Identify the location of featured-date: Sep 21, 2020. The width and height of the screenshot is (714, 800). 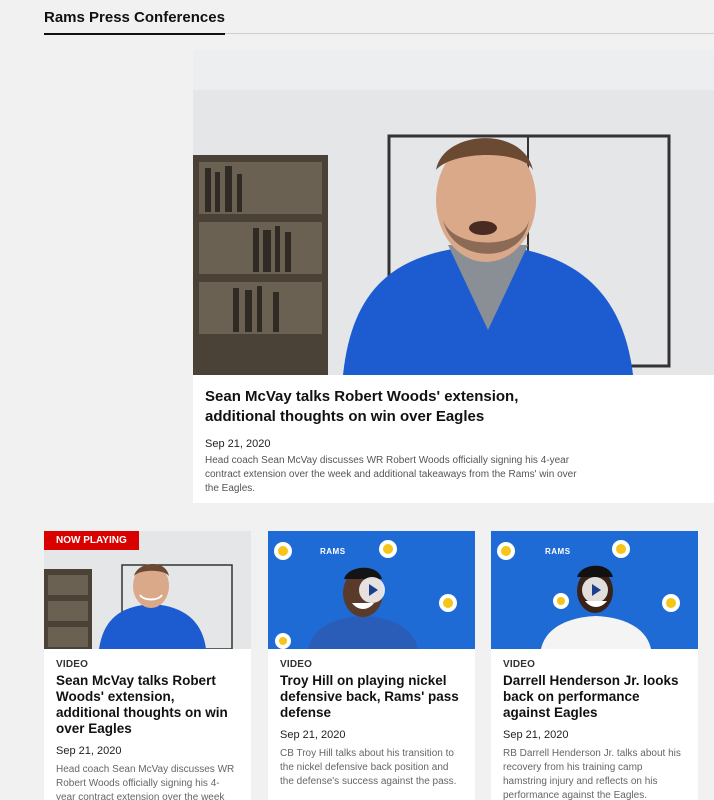
(238, 444).